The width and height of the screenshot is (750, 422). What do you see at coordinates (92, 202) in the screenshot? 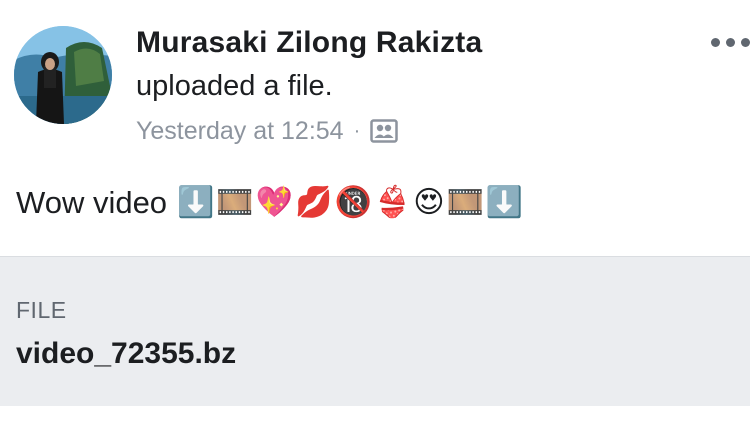
I see `message-text: Wow video` at bounding box center [92, 202].